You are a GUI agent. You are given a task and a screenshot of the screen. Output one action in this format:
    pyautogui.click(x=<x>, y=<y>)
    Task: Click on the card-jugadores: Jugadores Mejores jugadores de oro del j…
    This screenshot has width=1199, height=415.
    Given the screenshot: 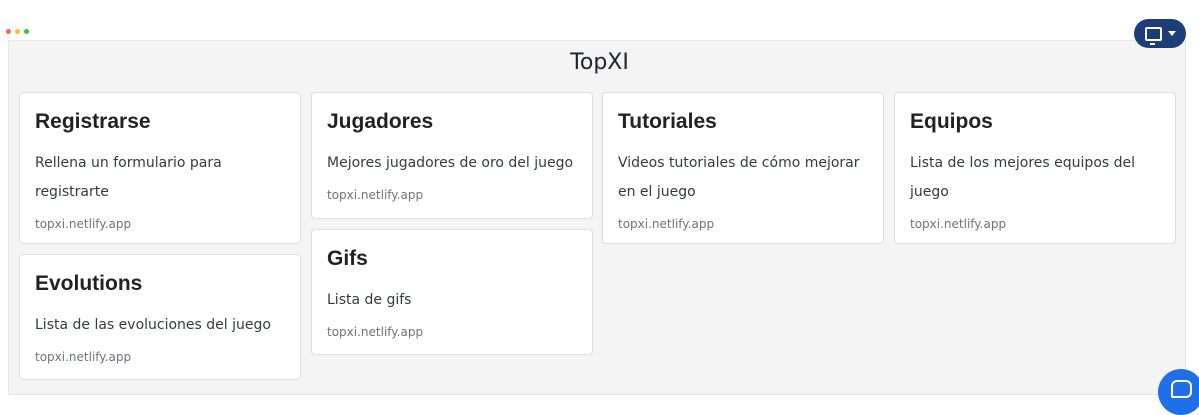 What is the action you would take?
    pyautogui.click(x=452, y=155)
    